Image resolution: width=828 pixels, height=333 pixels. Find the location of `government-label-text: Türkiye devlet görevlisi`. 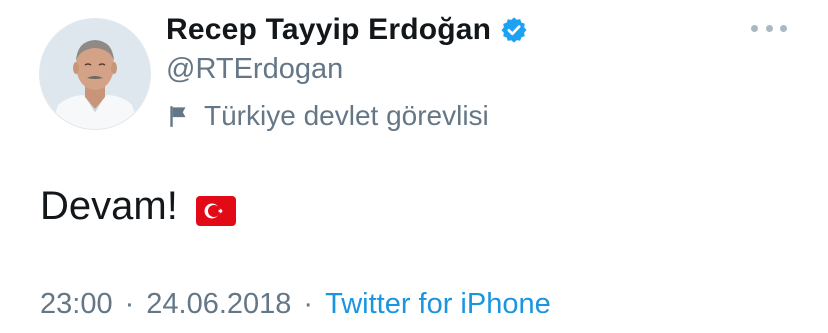

government-label-text: Türkiye devlet görevlisi is located at coordinates (346, 115).